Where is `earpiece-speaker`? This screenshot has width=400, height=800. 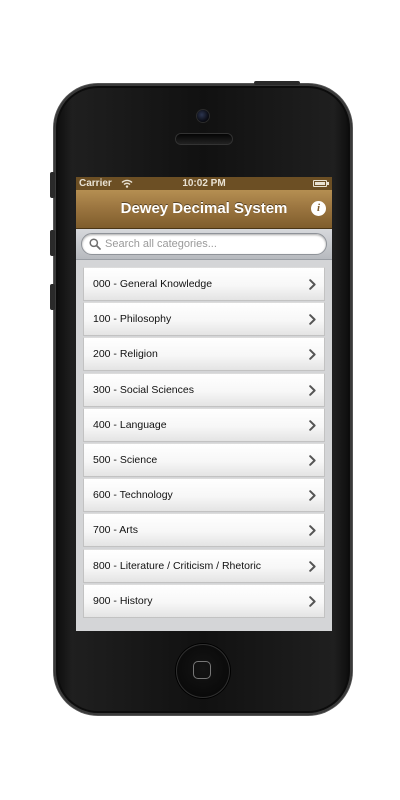
earpiece-speaker is located at coordinates (204, 139).